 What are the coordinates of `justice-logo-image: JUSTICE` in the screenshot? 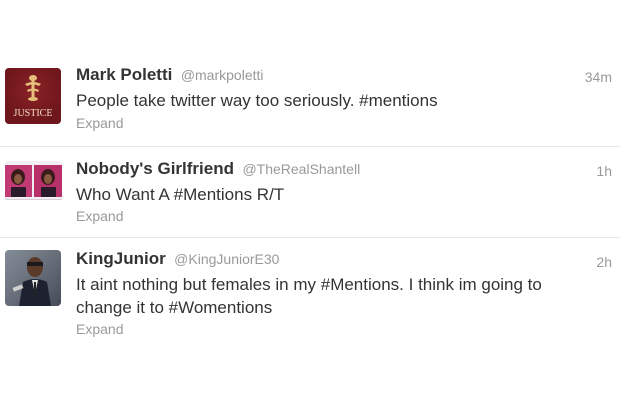 It's located at (33, 96).